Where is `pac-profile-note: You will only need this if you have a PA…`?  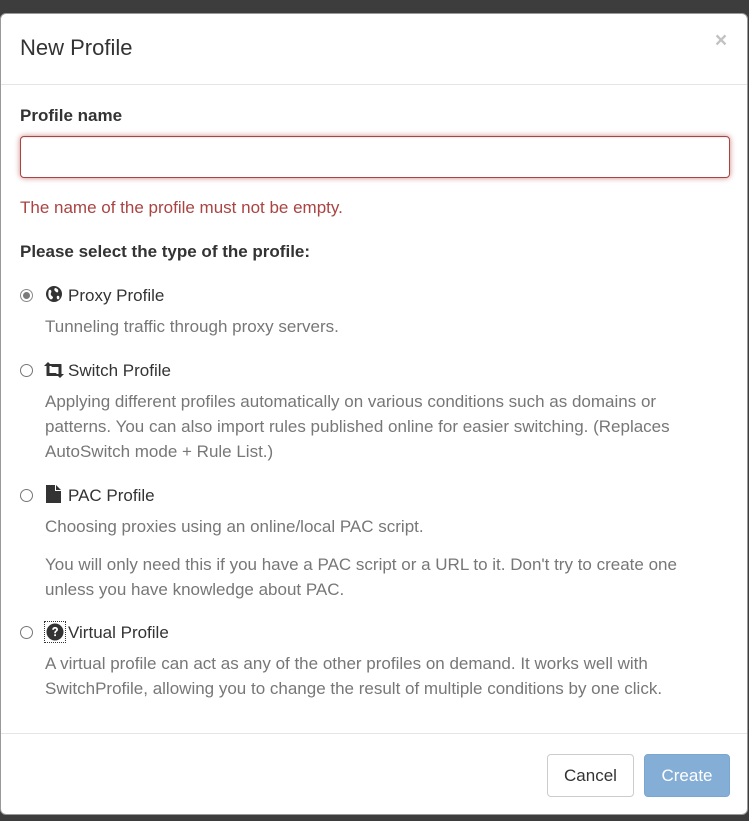 pac-profile-note: You will only need this if you have a PA… is located at coordinates (361, 577).